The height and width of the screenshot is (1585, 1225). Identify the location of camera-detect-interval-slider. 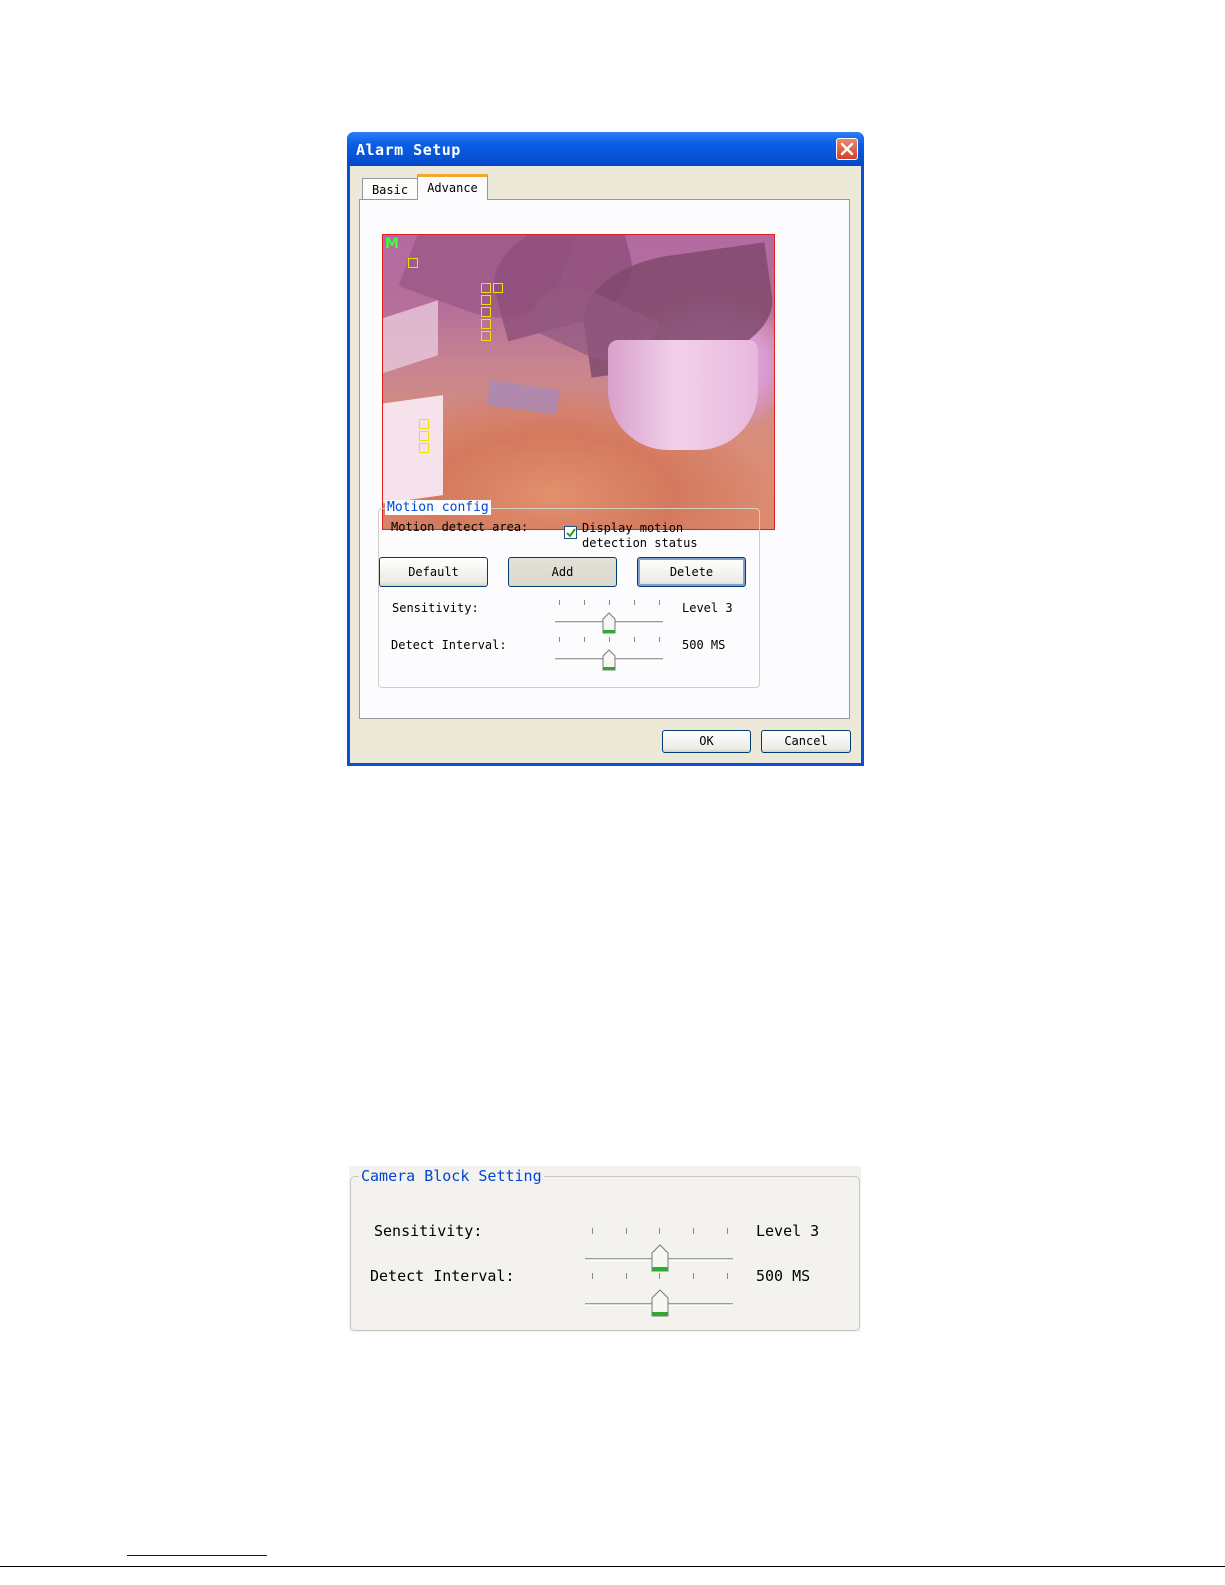
(659, 1293).